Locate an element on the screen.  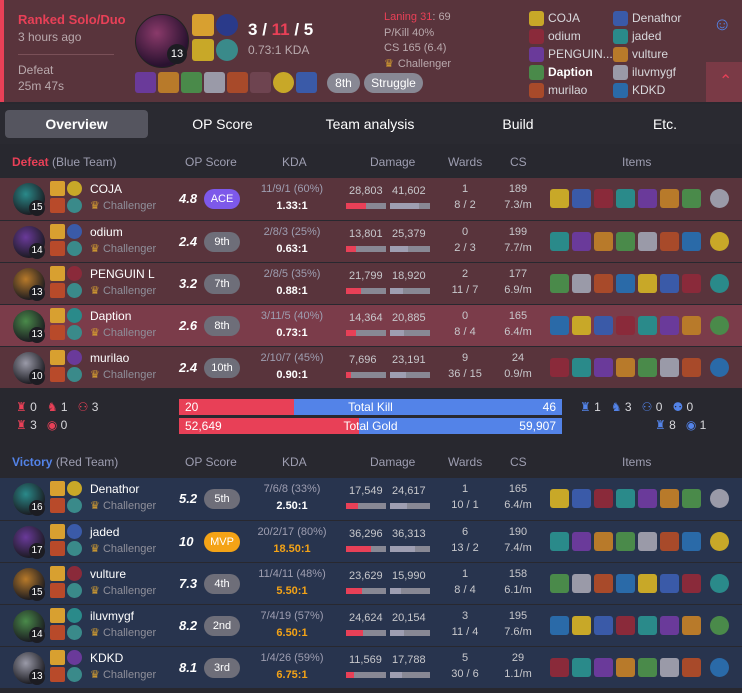
player-name: Denathor is located at coordinates (114, 489).